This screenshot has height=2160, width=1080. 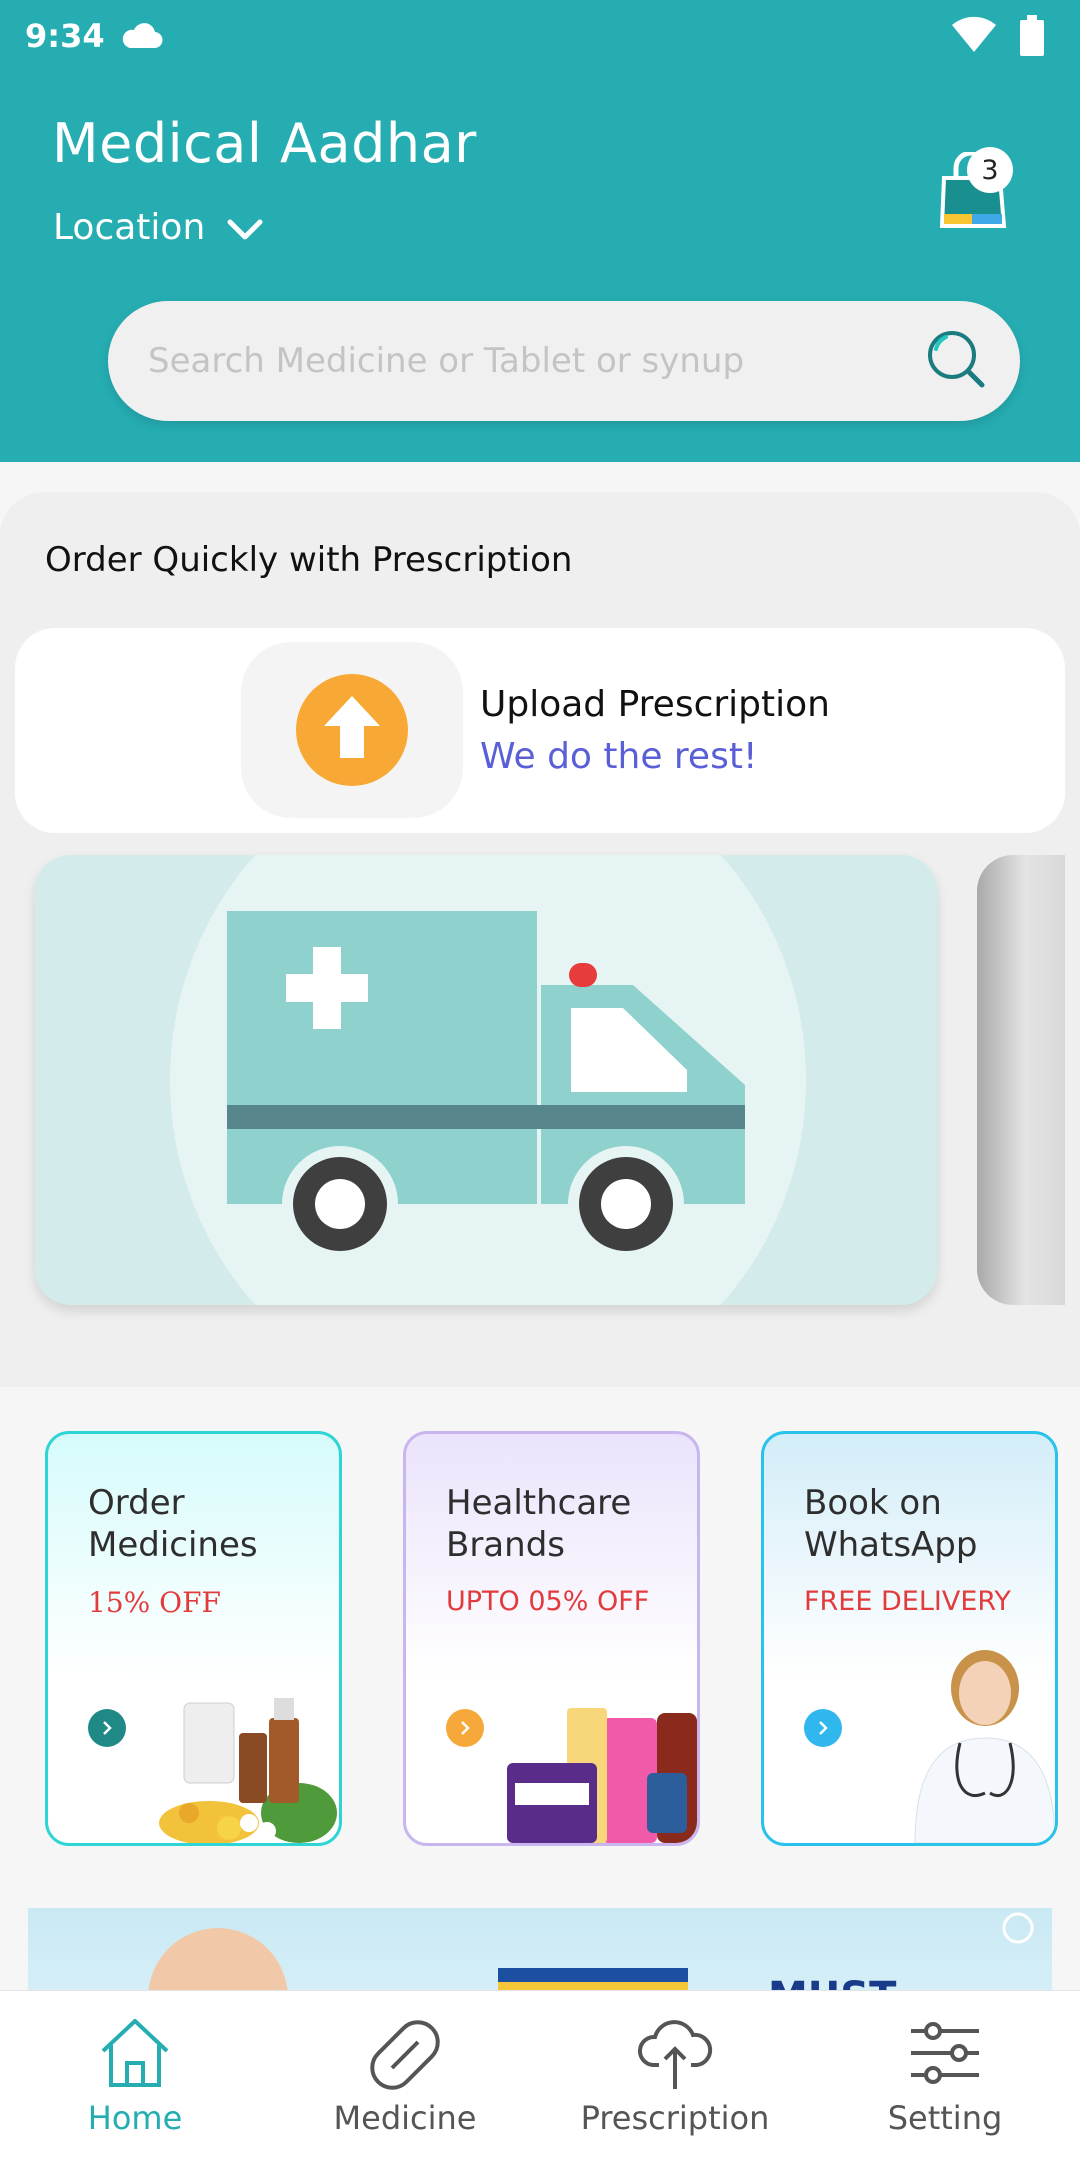 I want to click on section-title: Order Quickly with Prescription, so click(x=309, y=560).